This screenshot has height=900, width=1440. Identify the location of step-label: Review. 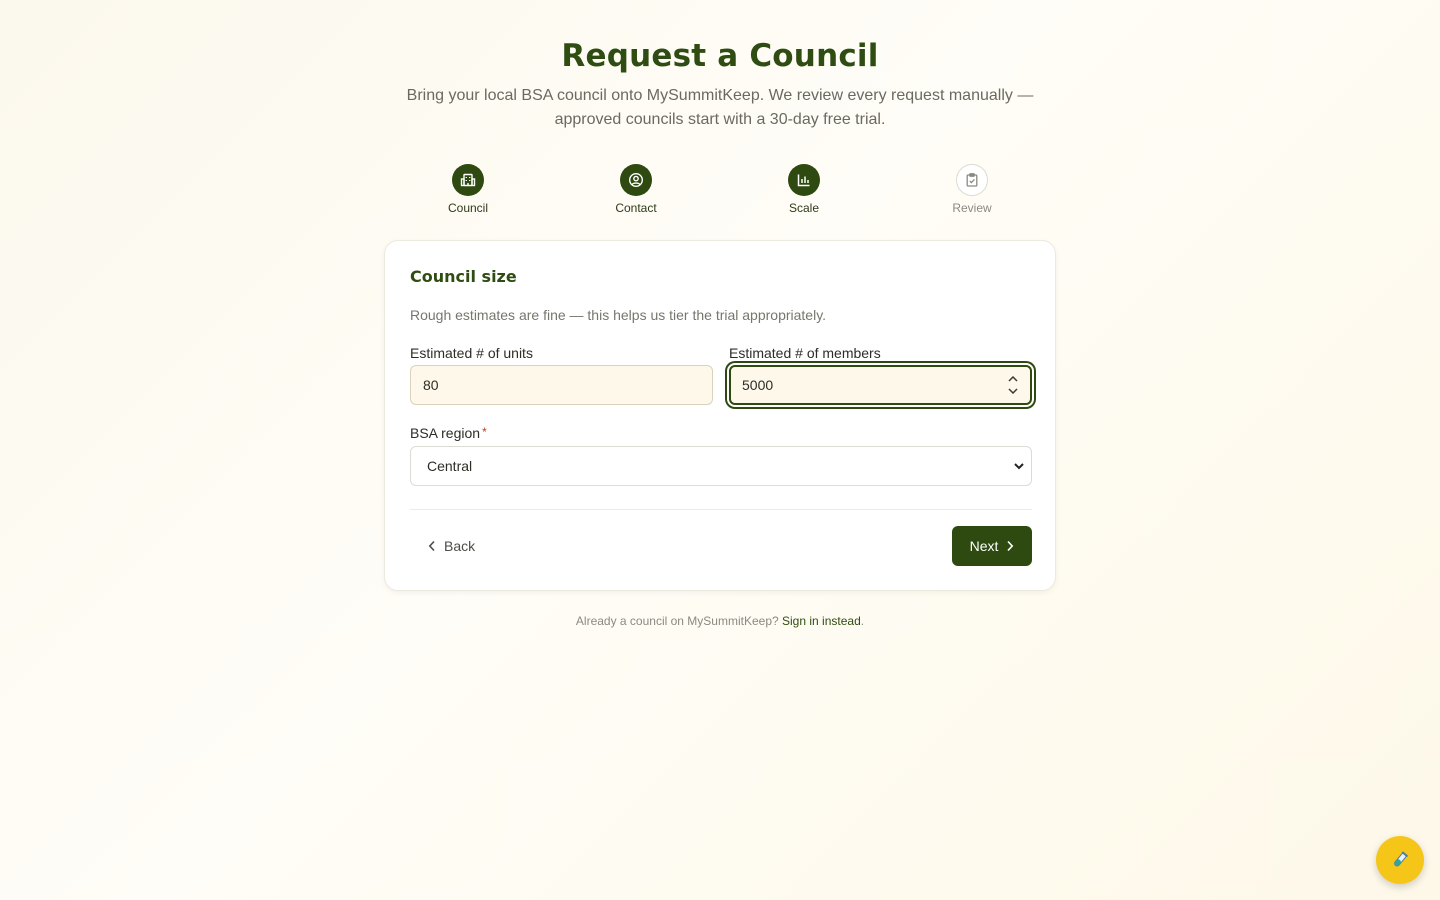
(972, 208).